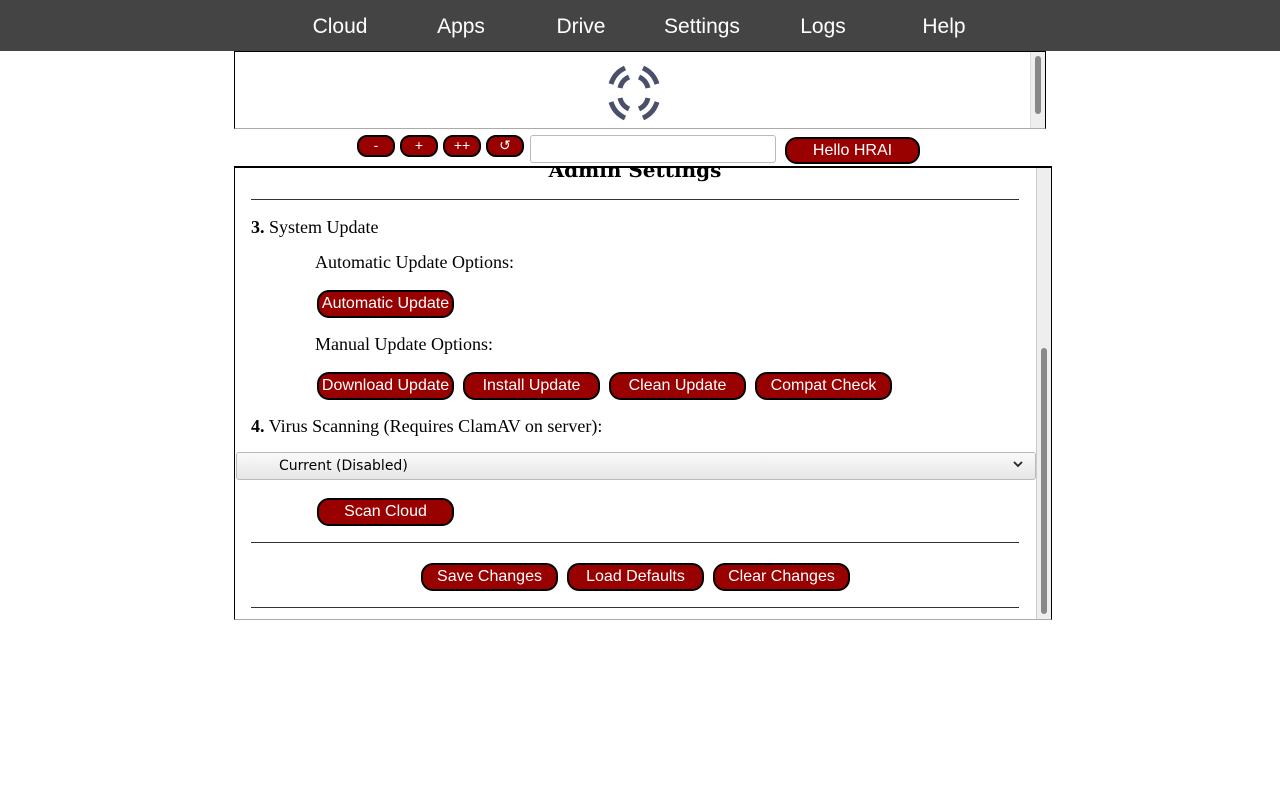 This screenshot has width=1280, height=800. What do you see at coordinates (385, 304) in the screenshot?
I see `automatic-update-button: Automatic Update` at bounding box center [385, 304].